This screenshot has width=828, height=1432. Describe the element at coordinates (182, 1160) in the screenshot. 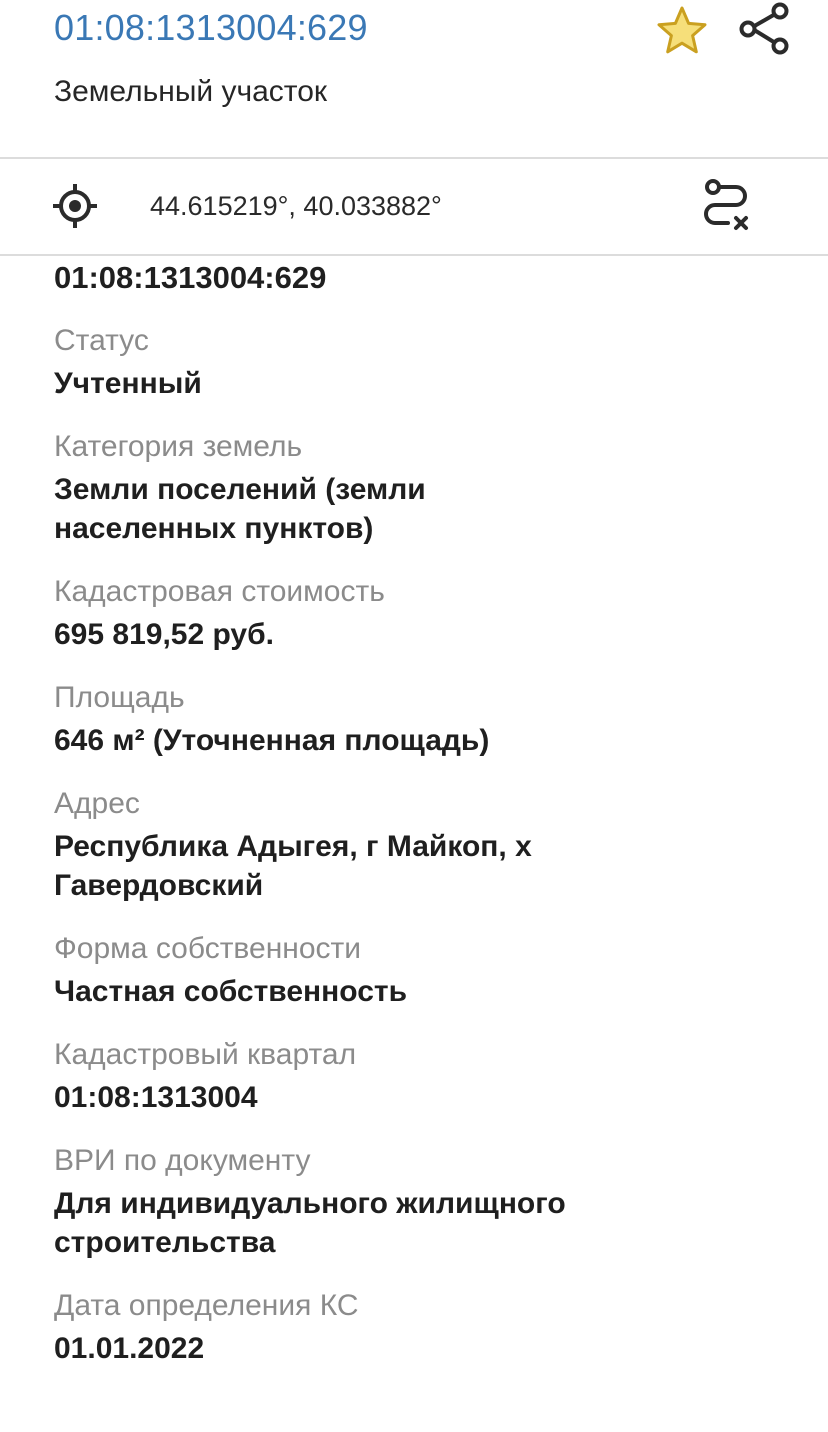

I see `field-label: ВРИ по документу` at that location.